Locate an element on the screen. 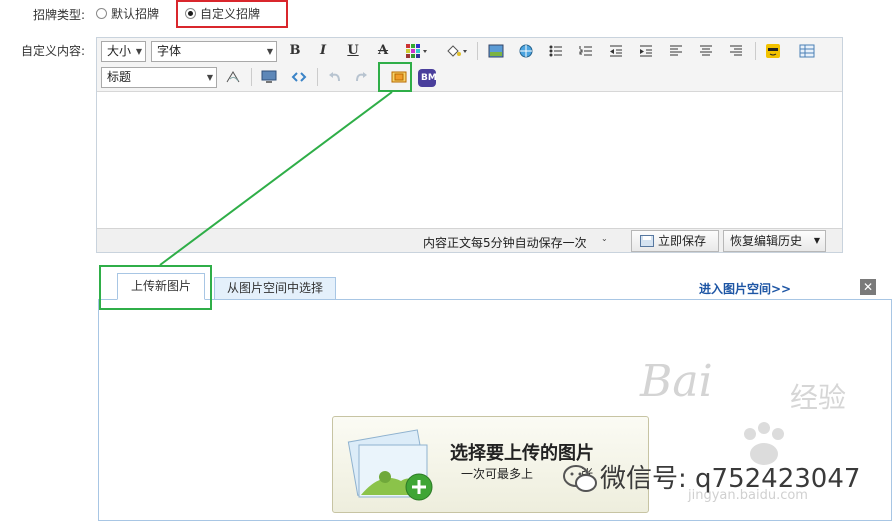 The width and height of the screenshot is (892, 521). photo-upload-icon is located at coordinates (390, 465).